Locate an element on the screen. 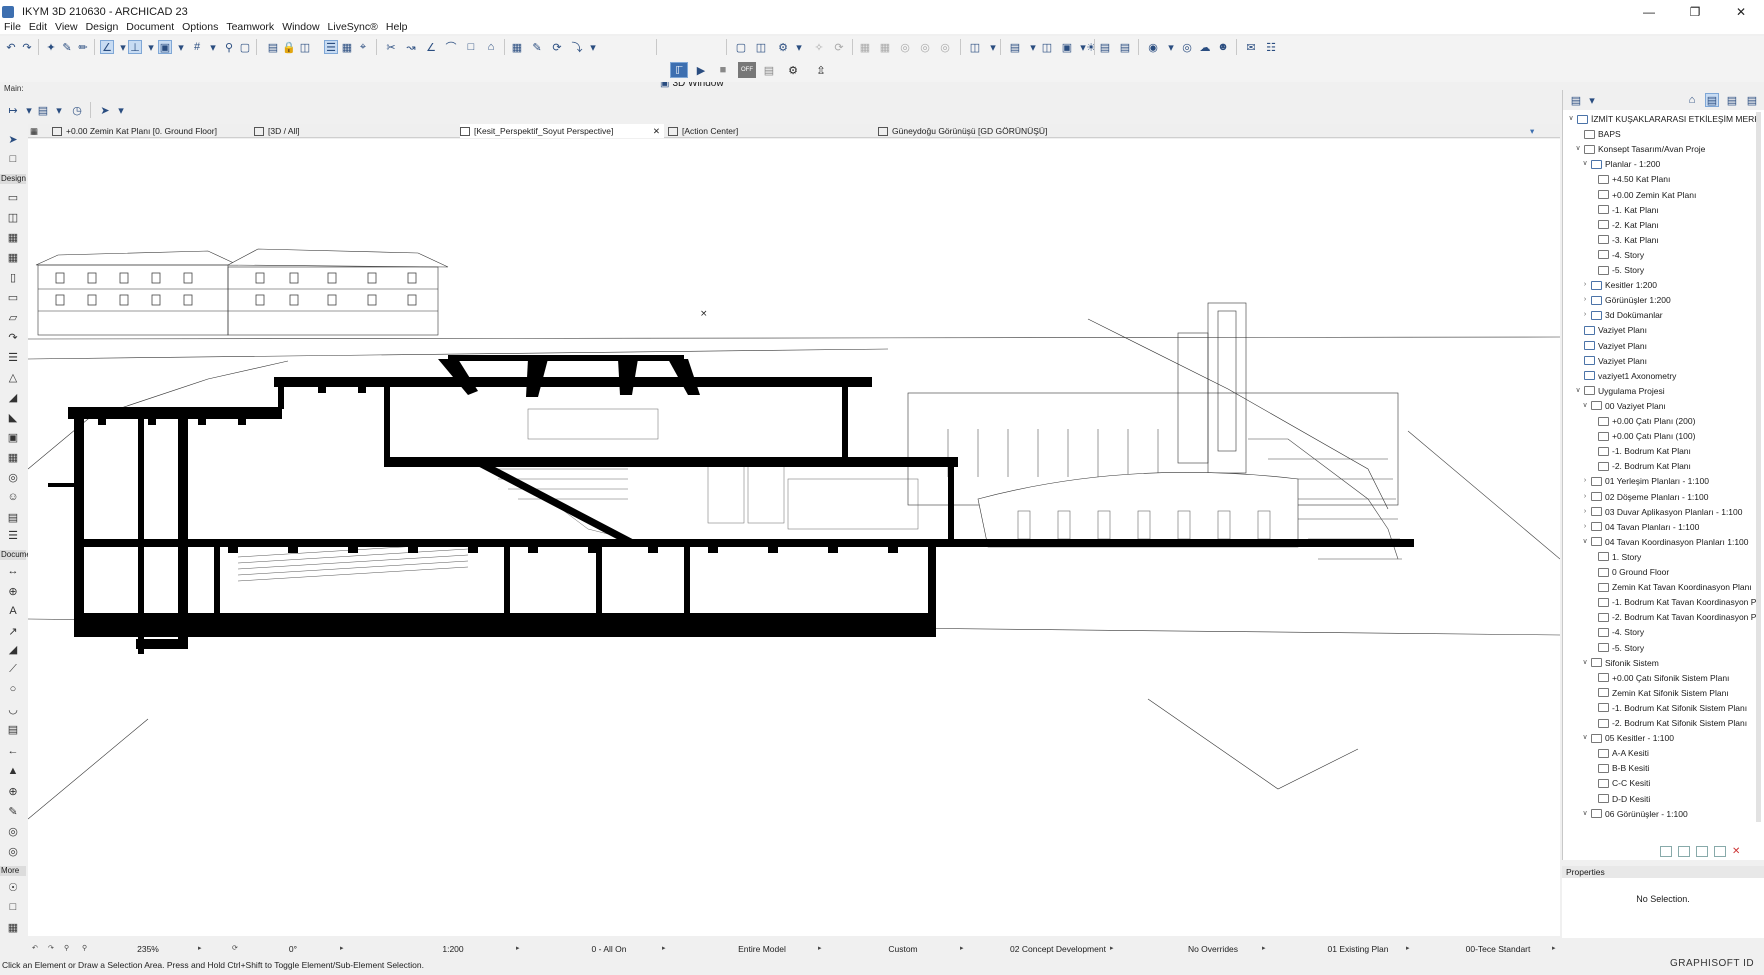 This screenshot has width=1764, height=975. zoom-in-icon: ⚲ is located at coordinates (66, 949).